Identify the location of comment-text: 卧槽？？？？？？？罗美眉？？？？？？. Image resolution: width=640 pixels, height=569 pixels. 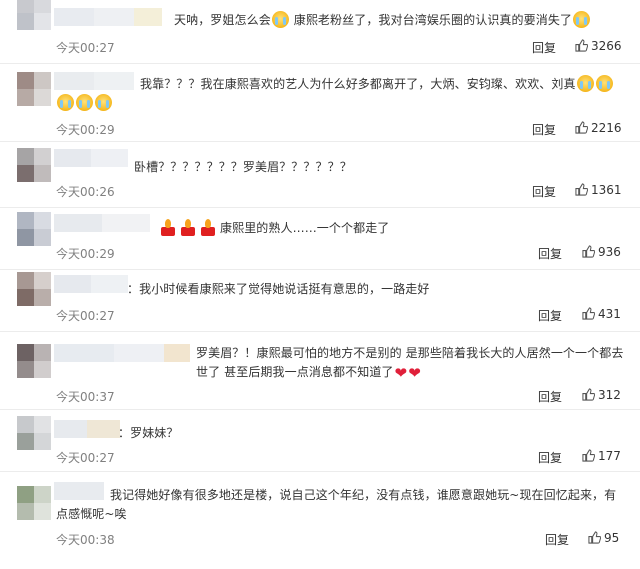
(243, 167).